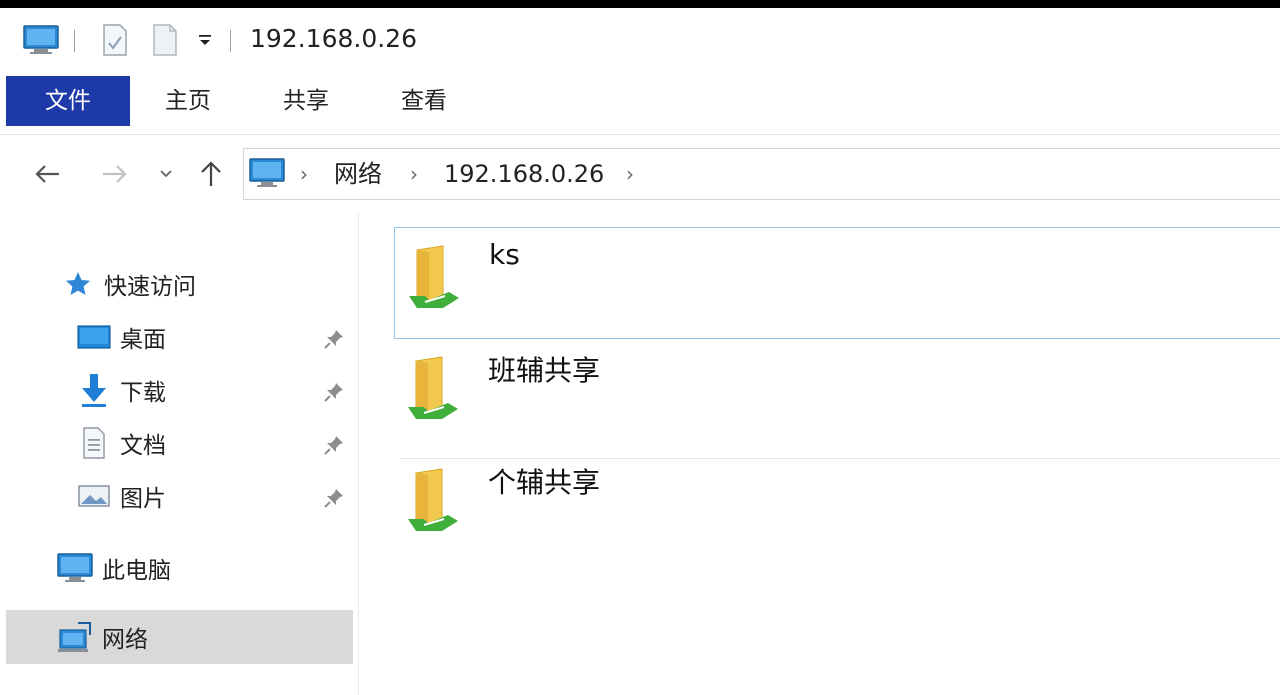  What do you see at coordinates (115, 40) in the screenshot?
I see `properties-icon` at bounding box center [115, 40].